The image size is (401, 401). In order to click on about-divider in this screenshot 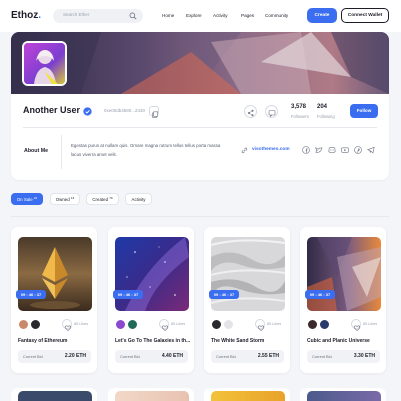, I will do `click(61, 152)`.